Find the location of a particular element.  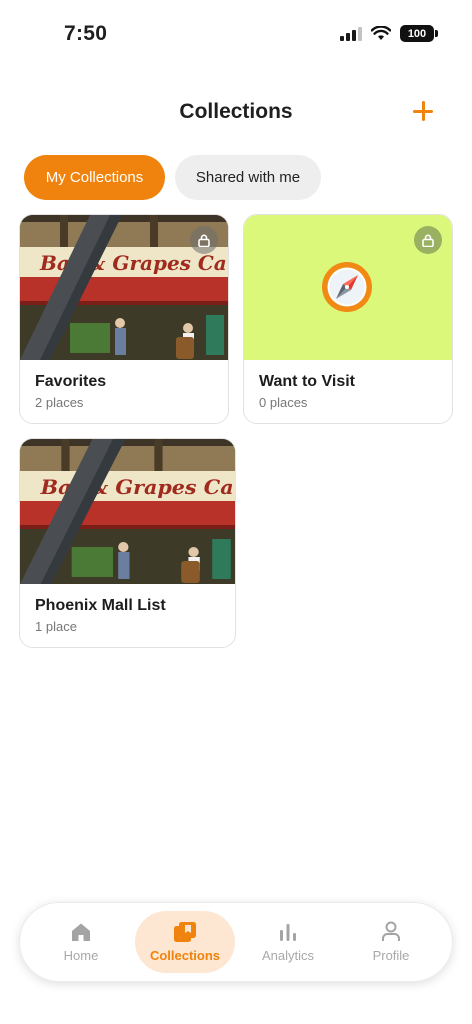

page-title: Collections is located at coordinates (236, 111).